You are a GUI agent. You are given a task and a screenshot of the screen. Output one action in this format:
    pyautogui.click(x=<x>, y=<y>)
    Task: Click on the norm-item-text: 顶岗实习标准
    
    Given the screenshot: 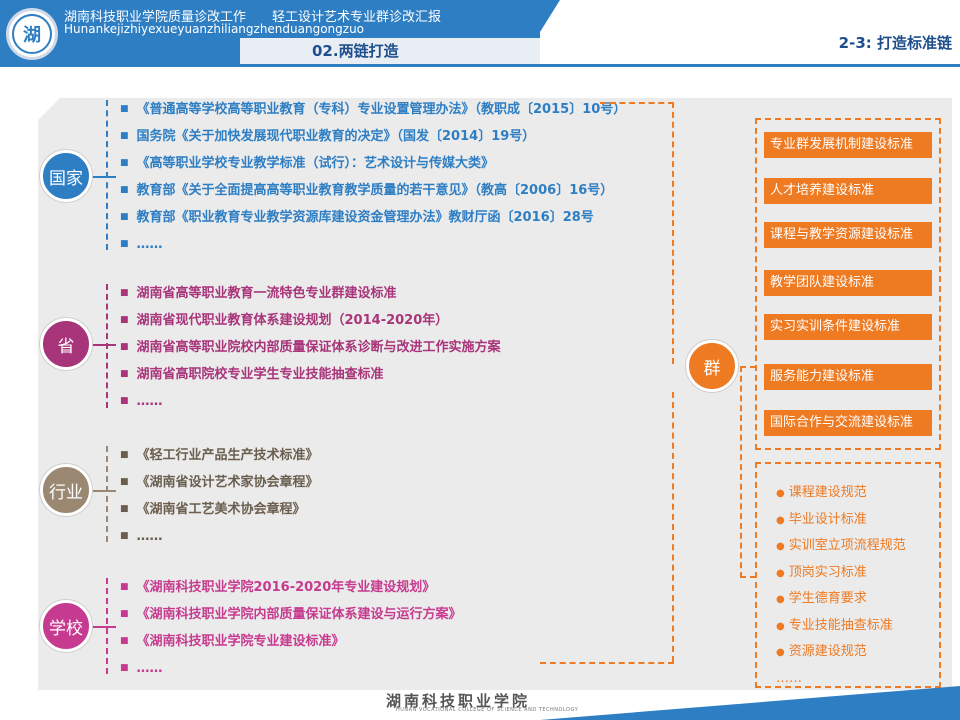 What is the action you would take?
    pyautogui.click(x=827, y=572)
    